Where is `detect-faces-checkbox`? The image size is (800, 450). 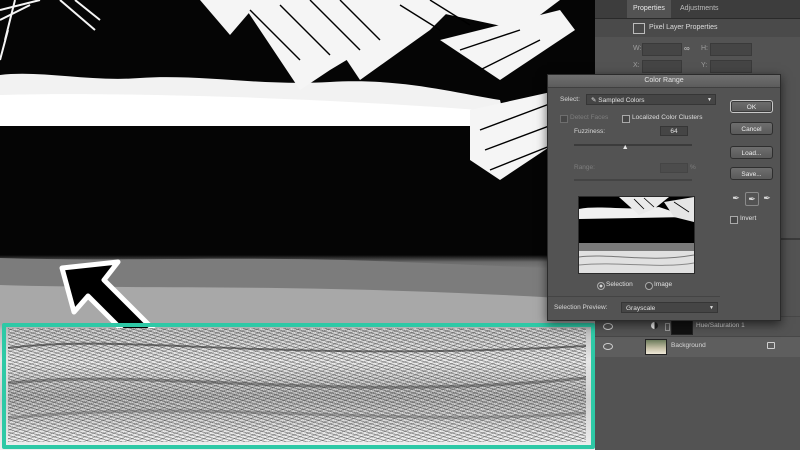 detect-faces-checkbox is located at coordinates (564, 119).